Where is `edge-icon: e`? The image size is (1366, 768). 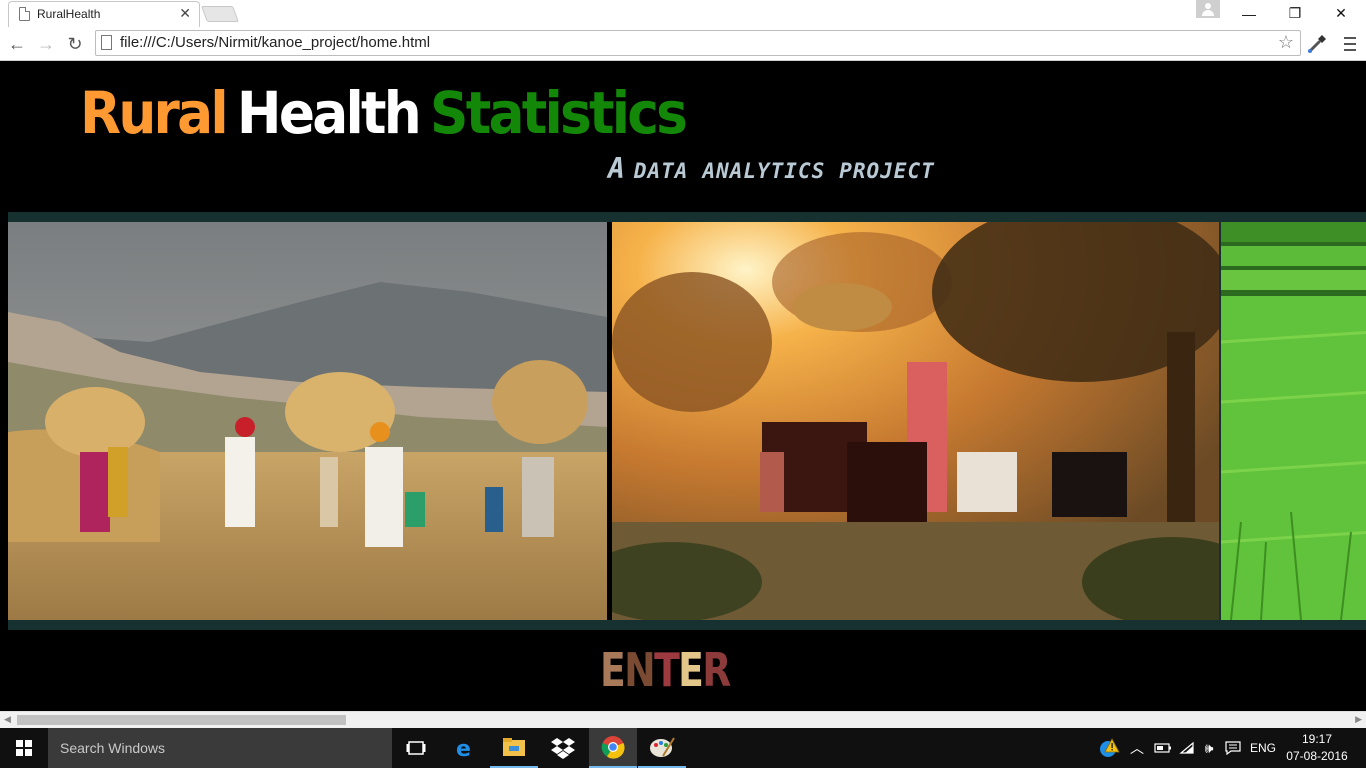 edge-icon: e is located at coordinates (465, 748).